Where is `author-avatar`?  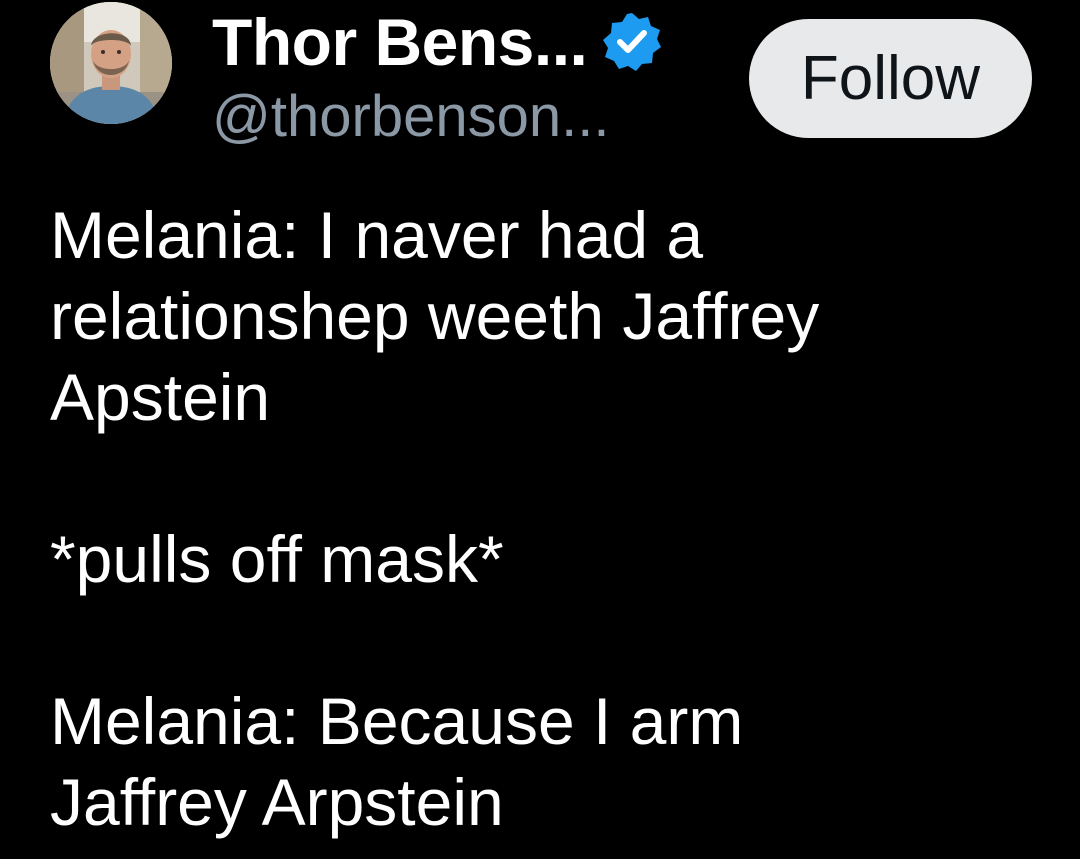
author-avatar is located at coordinates (111, 63).